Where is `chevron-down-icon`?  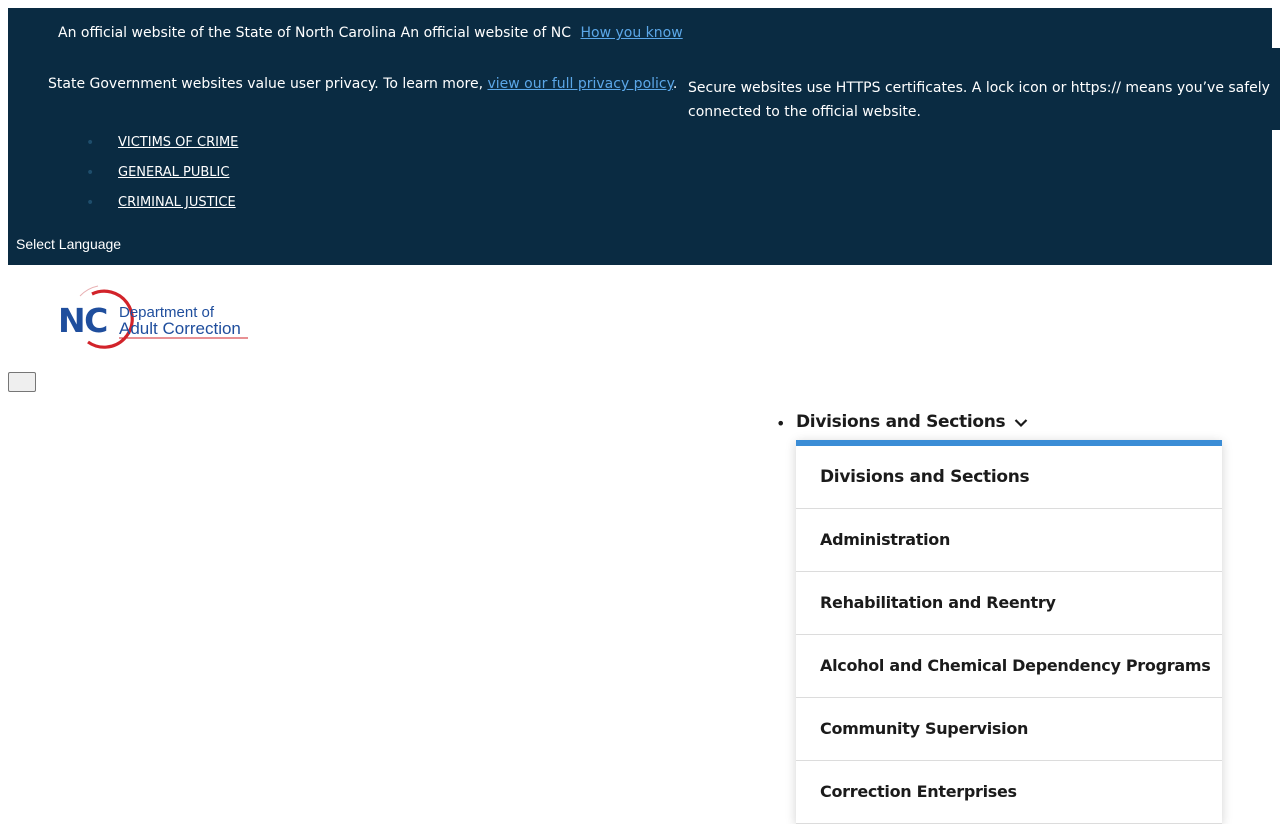 chevron-down-icon is located at coordinates (1021, 423).